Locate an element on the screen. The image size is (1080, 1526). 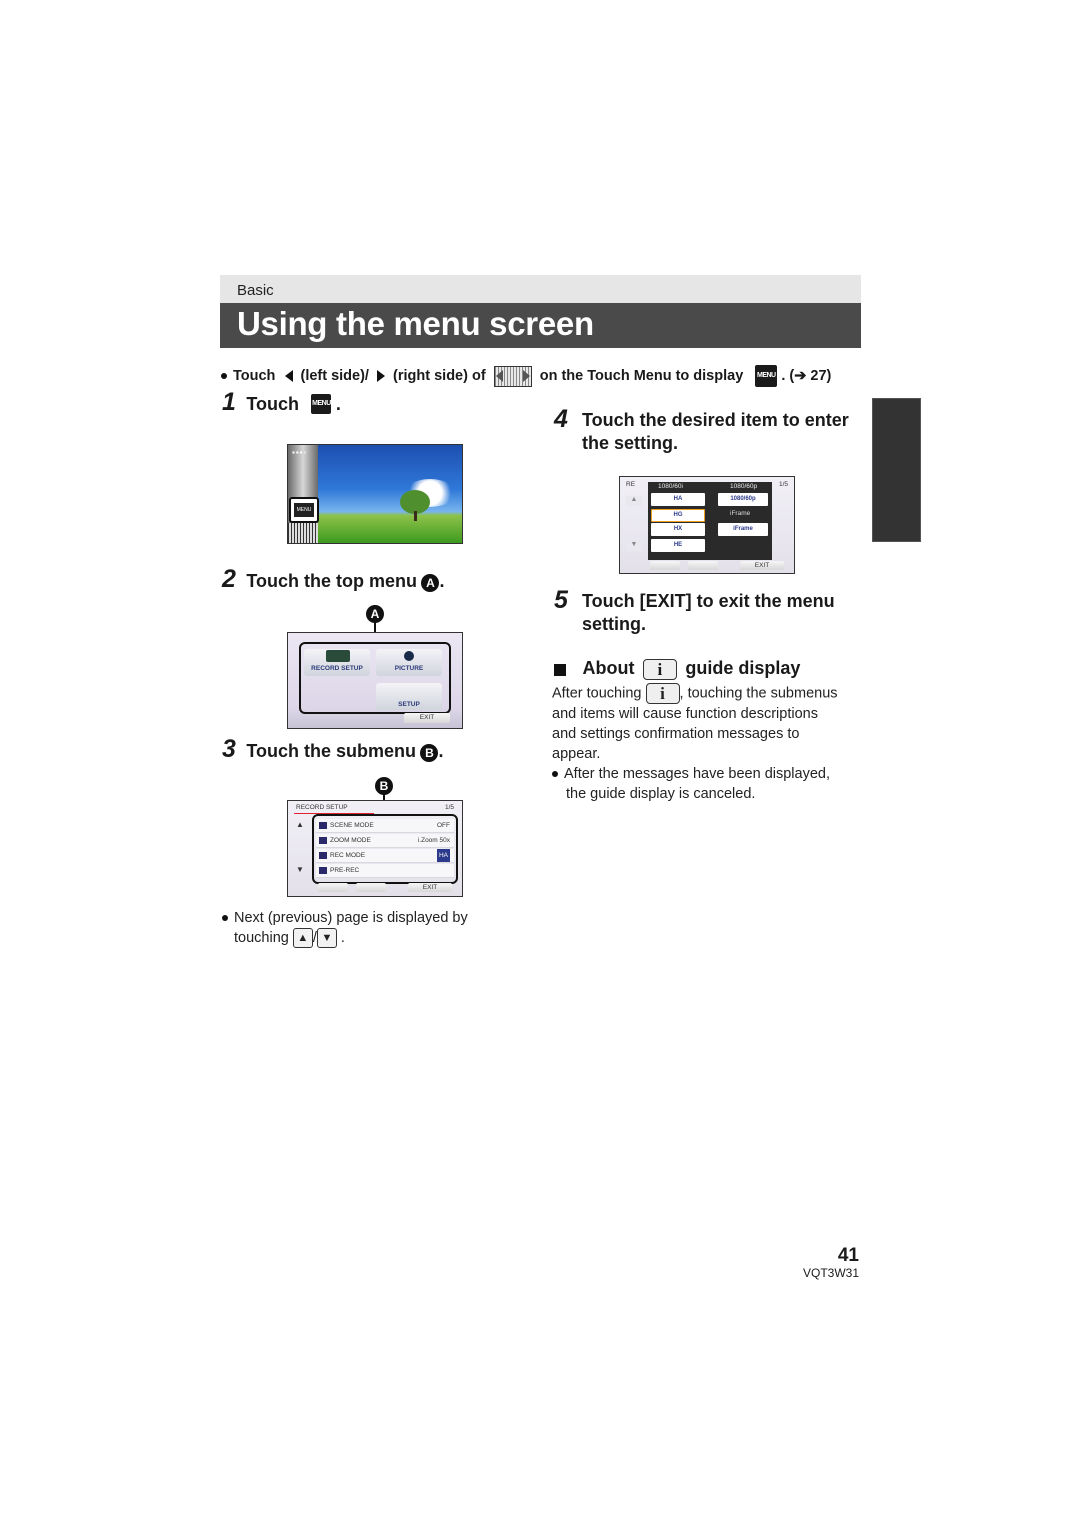
menu-button: MENU is located at coordinates (304, 510).